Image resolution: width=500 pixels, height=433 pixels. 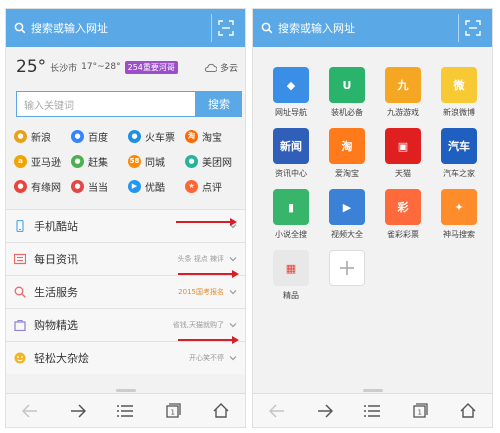 What do you see at coordinates (20, 226) in the screenshot?
I see `phone-icon` at bounding box center [20, 226].